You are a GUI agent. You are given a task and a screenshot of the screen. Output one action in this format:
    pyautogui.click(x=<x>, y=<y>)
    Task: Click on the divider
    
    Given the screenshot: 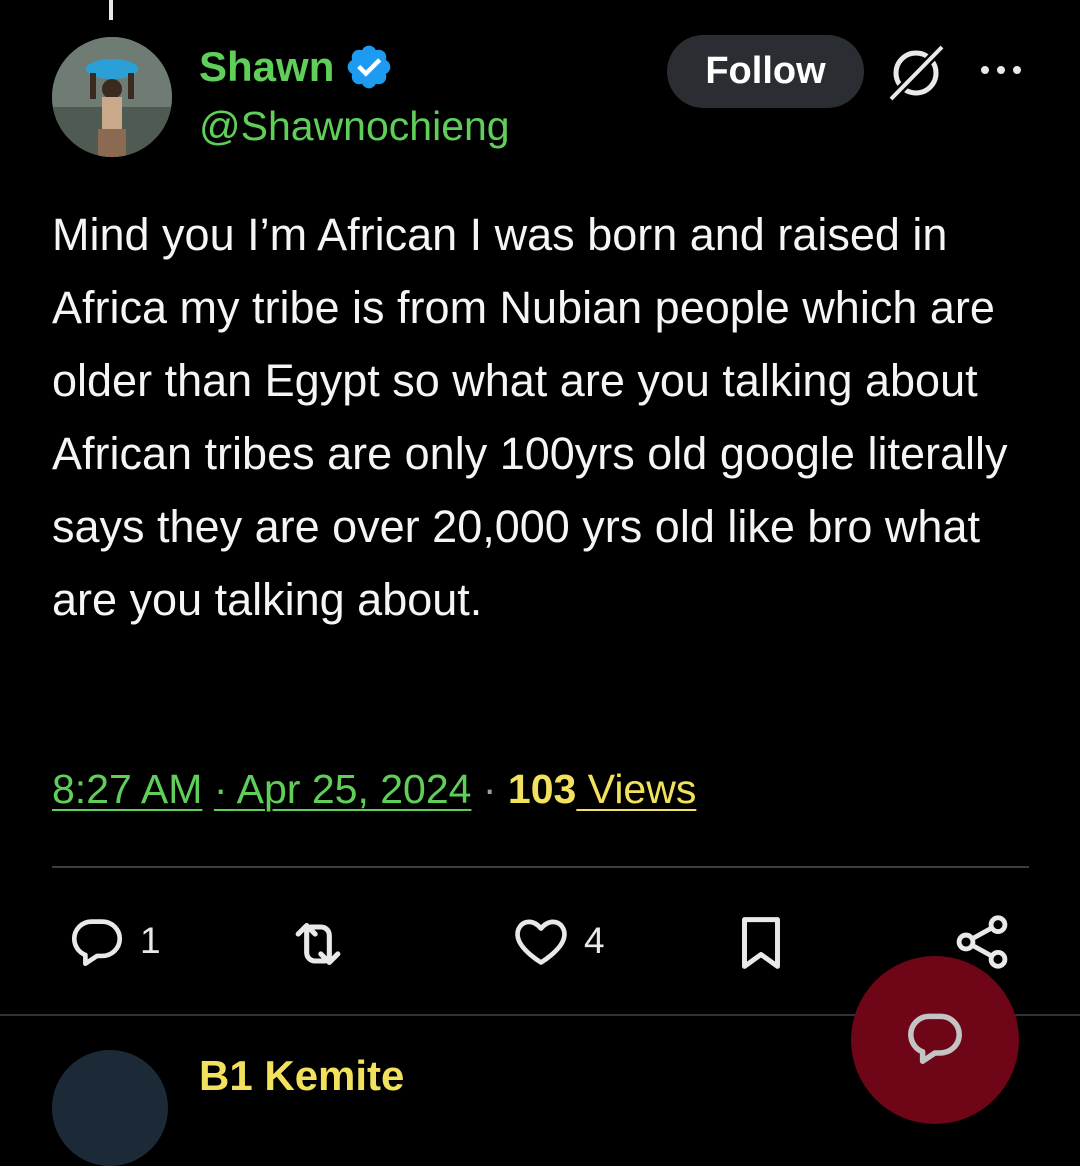 What is the action you would take?
    pyautogui.click(x=540, y=867)
    